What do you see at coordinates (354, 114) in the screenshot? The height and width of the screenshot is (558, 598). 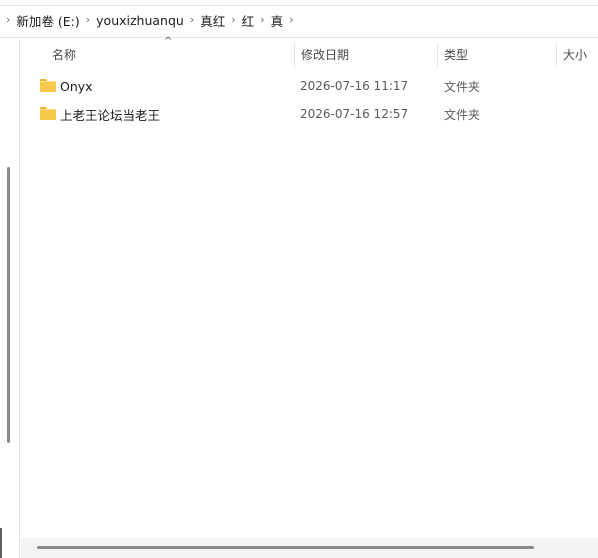 I see `file-modified: 2026-07-16 12:57` at bounding box center [354, 114].